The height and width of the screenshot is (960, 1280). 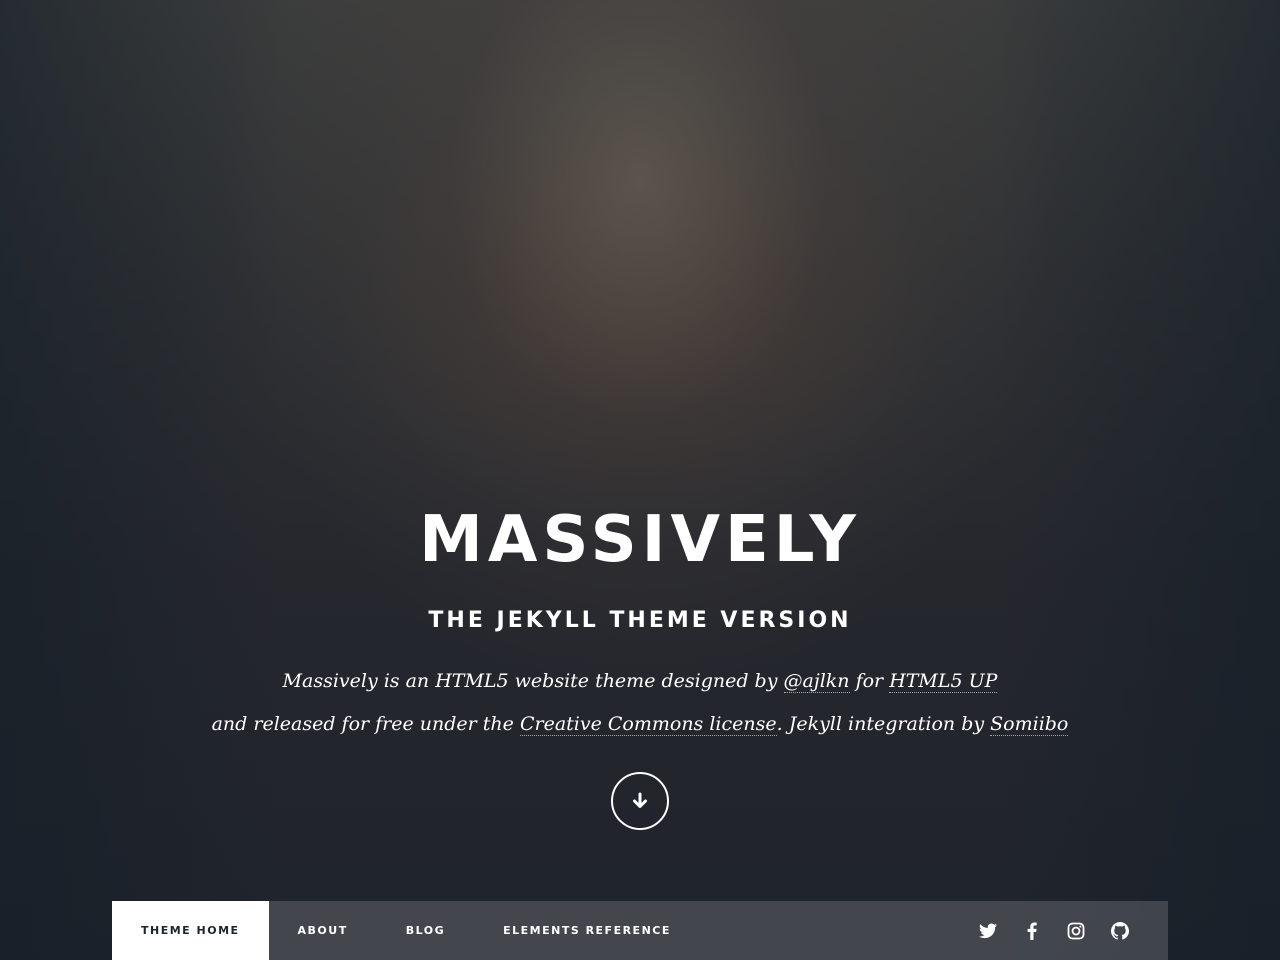 I want to click on twitter-icon, so click(x=988, y=931).